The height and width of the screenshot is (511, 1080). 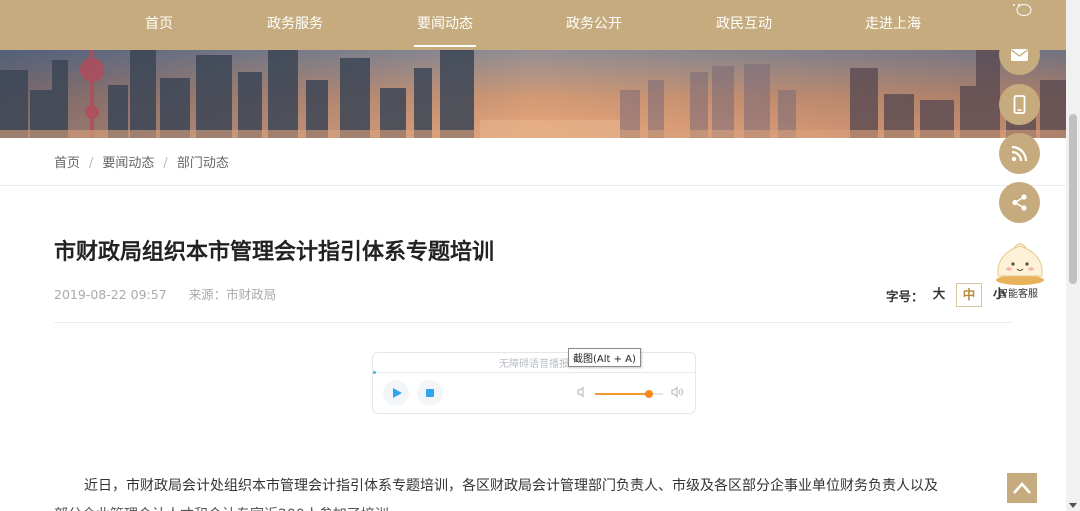 I want to click on article-title: 市财政局组织本市管理会计指引体系专题培训, so click(x=274, y=252).